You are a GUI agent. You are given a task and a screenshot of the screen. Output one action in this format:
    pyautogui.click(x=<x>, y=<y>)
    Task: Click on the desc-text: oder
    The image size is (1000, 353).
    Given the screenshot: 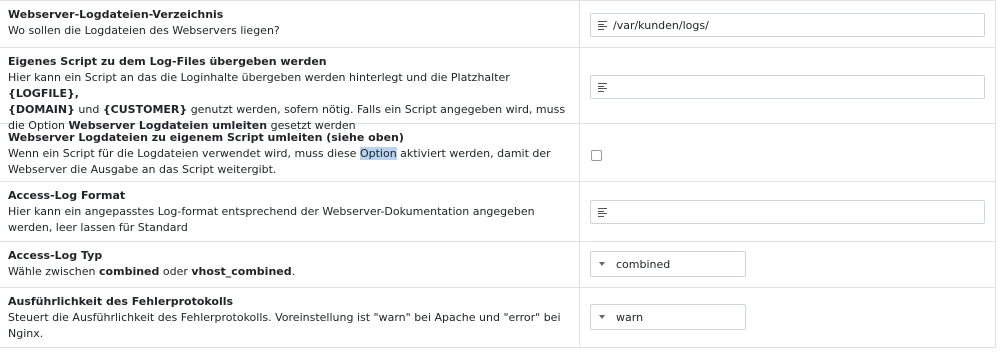 What is the action you would take?
    pyautogui.click(x=175, y=271)
    